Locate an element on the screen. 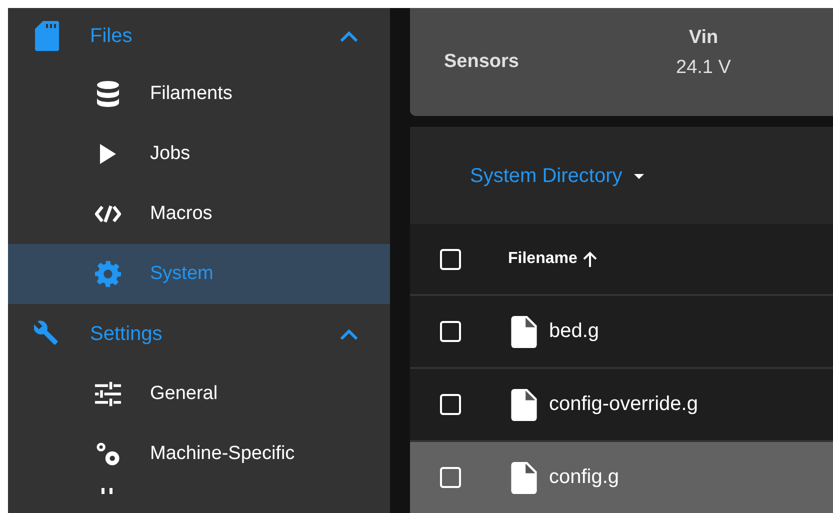 The height and width of the screenshot is (513, 833). nav-item: Machine-Specific is located at coordinates (199, 454).